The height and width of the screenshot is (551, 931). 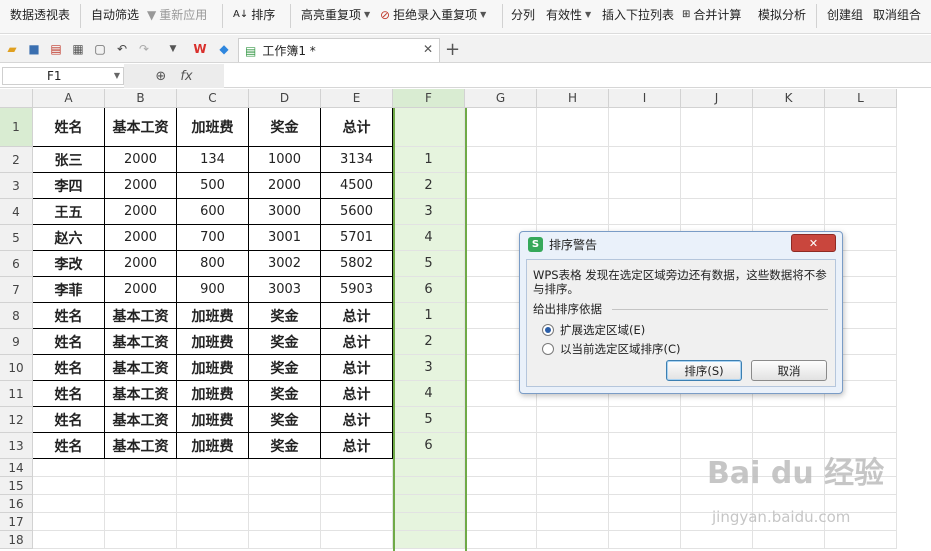 I want to click on simulate-analysis-button: 模拟分析, so click(x=782, y=15).